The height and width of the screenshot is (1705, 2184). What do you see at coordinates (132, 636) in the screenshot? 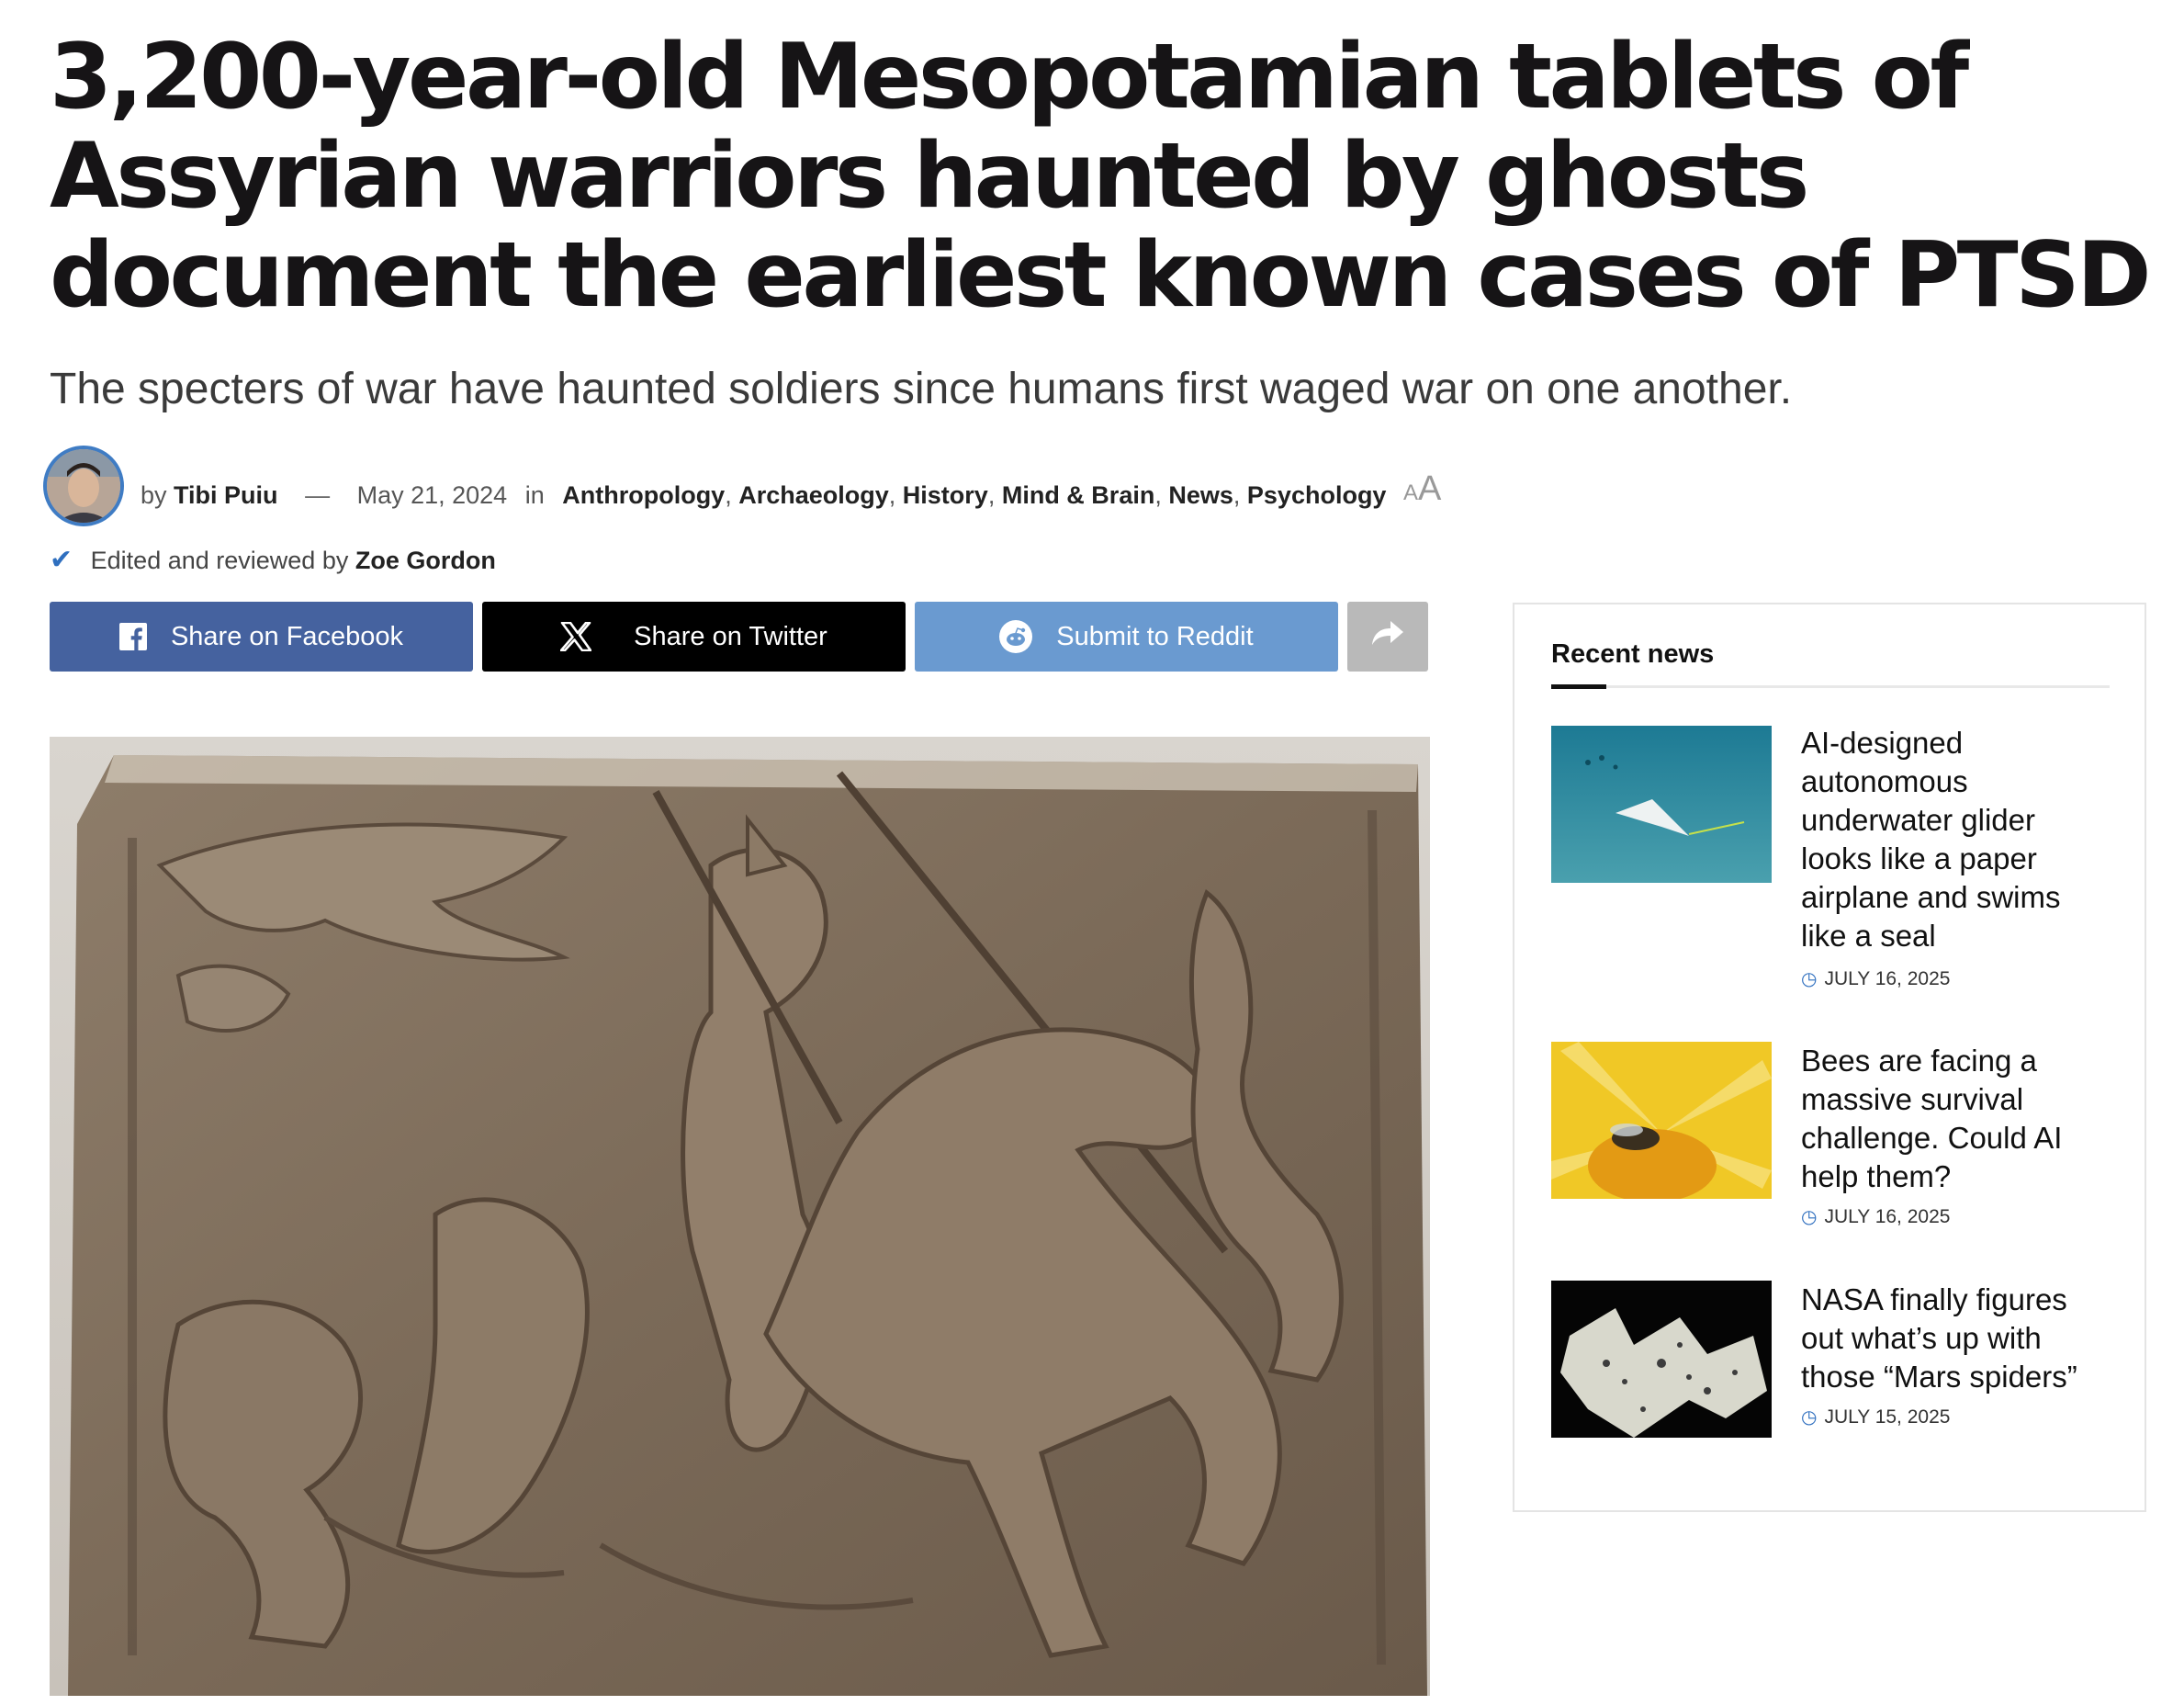
I see `facebook-icon` at bounding box center [132, 636].